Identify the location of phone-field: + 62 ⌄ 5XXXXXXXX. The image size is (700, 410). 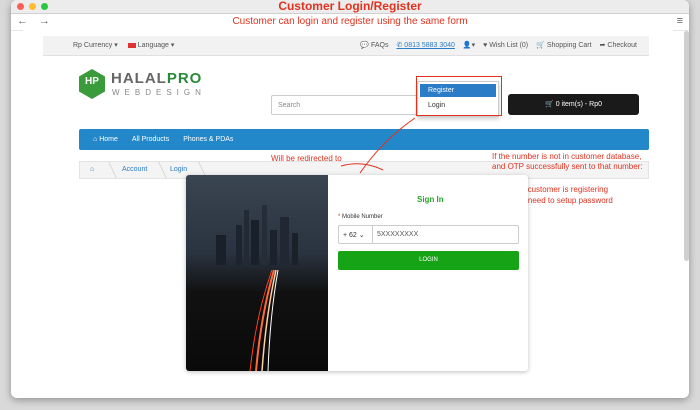
(428, 234).